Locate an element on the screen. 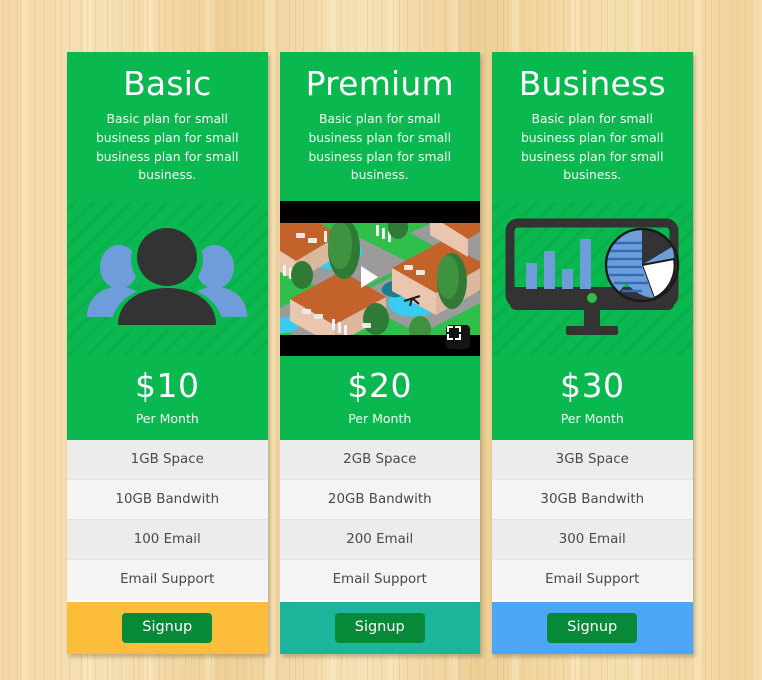 The width and height of the screenshot is (762, 680). fullscreen-icon is located at coordinates (454, 333).